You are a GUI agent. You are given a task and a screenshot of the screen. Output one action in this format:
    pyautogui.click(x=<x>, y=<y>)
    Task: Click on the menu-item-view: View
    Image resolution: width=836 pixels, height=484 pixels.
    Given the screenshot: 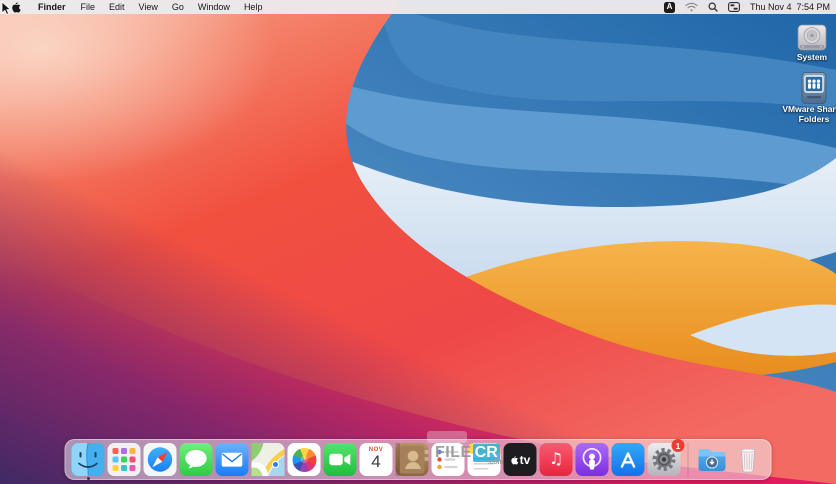 What is the action you would take?
    pyautogui.click(x=148, y=7)
    